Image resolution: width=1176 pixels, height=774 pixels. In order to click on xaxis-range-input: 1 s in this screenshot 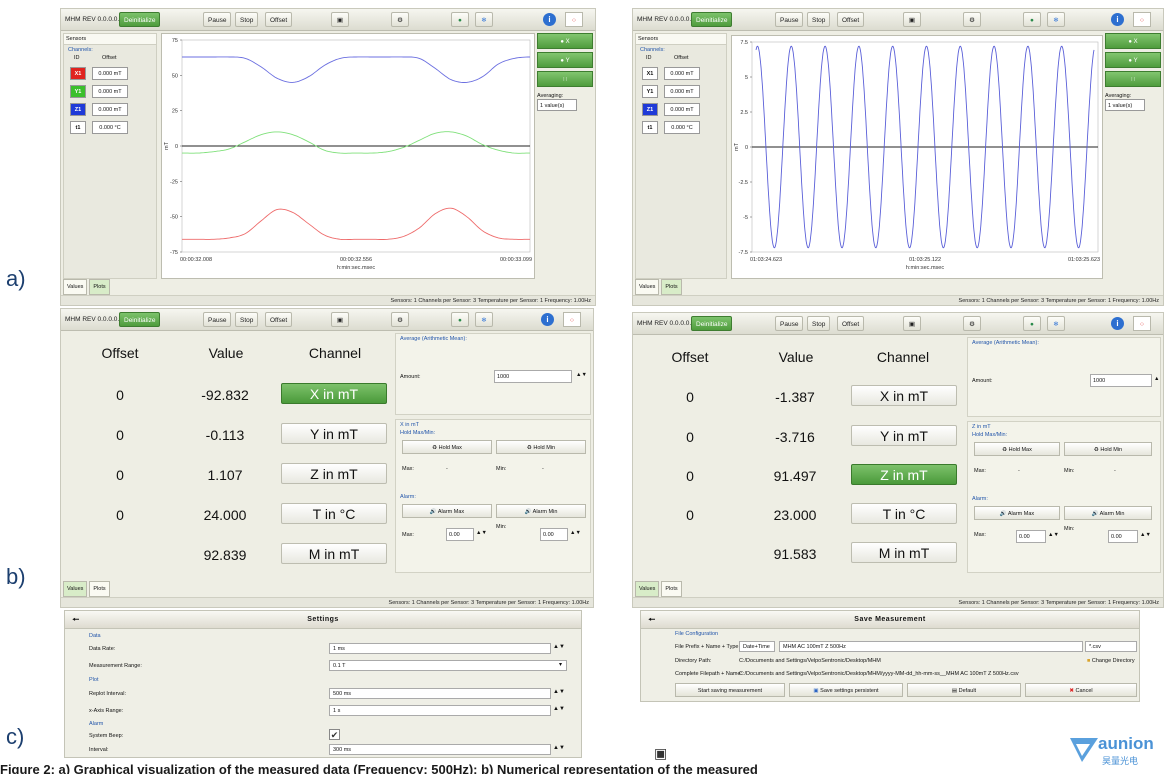, I will do `click(440, 710)`.